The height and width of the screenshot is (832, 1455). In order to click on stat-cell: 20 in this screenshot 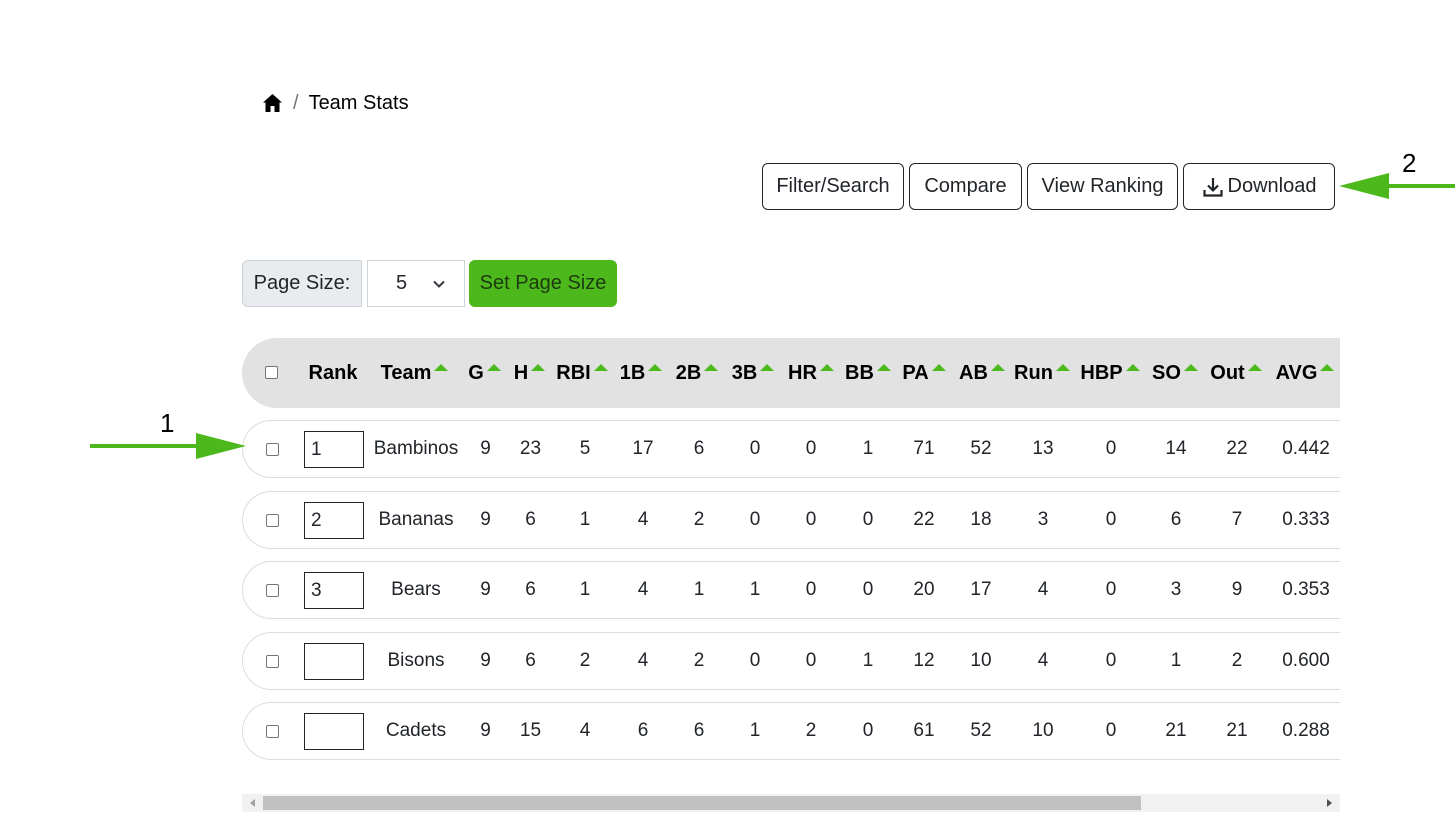, I will do `click(924, 589)`.